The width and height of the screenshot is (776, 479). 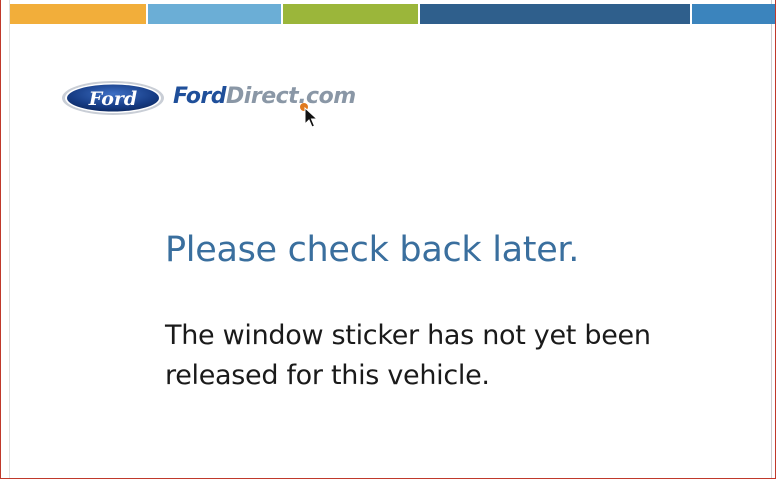 What do you see at coordinates (309, 115) in the screenshot?
I see `mouse-pointer-icon` at bounding box center [309, 115].